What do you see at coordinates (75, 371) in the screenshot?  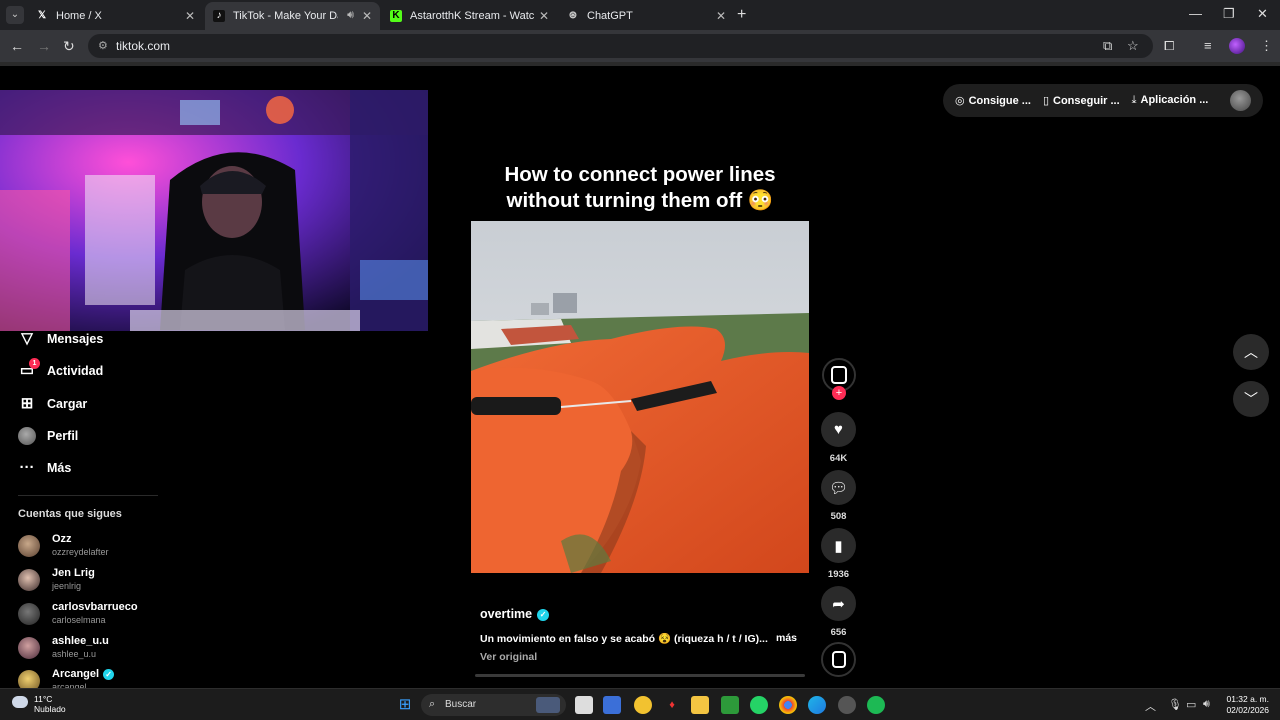 I see `nav-label: Actividad` at bounding box center [75, 371].